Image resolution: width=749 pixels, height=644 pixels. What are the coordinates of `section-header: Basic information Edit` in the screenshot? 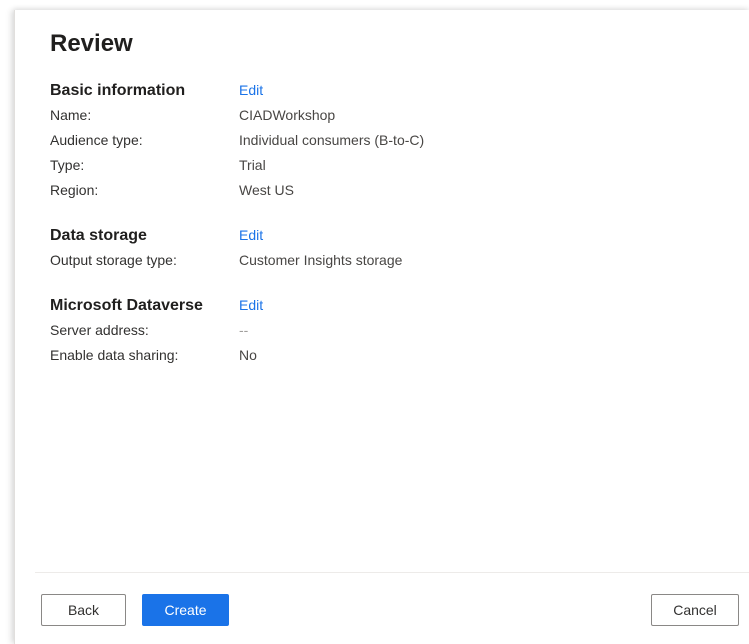 It's located at (380, 94).